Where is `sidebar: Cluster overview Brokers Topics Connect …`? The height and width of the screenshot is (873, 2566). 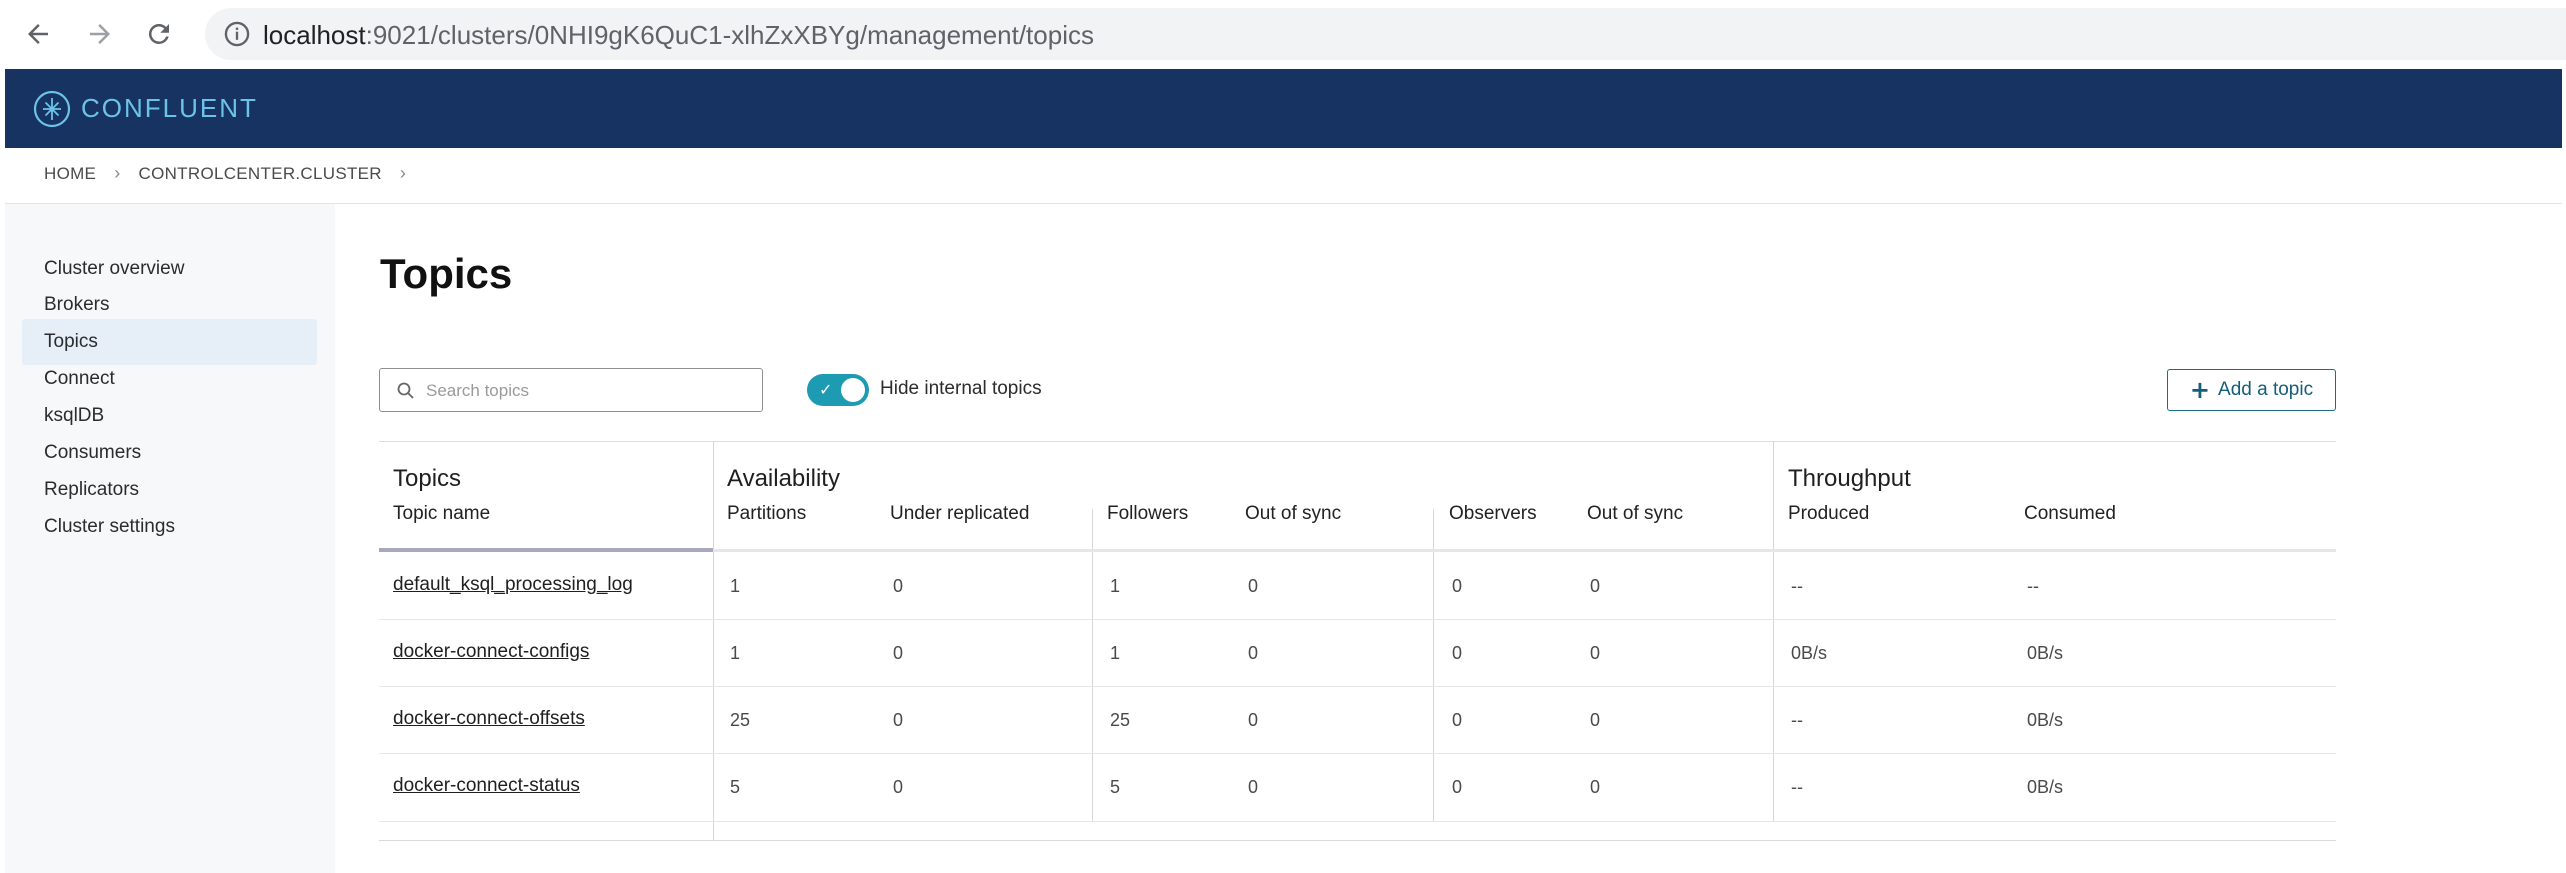
sidebar: Cluster overview Brokers Topics Connect … is located at coordinates (170, 538).